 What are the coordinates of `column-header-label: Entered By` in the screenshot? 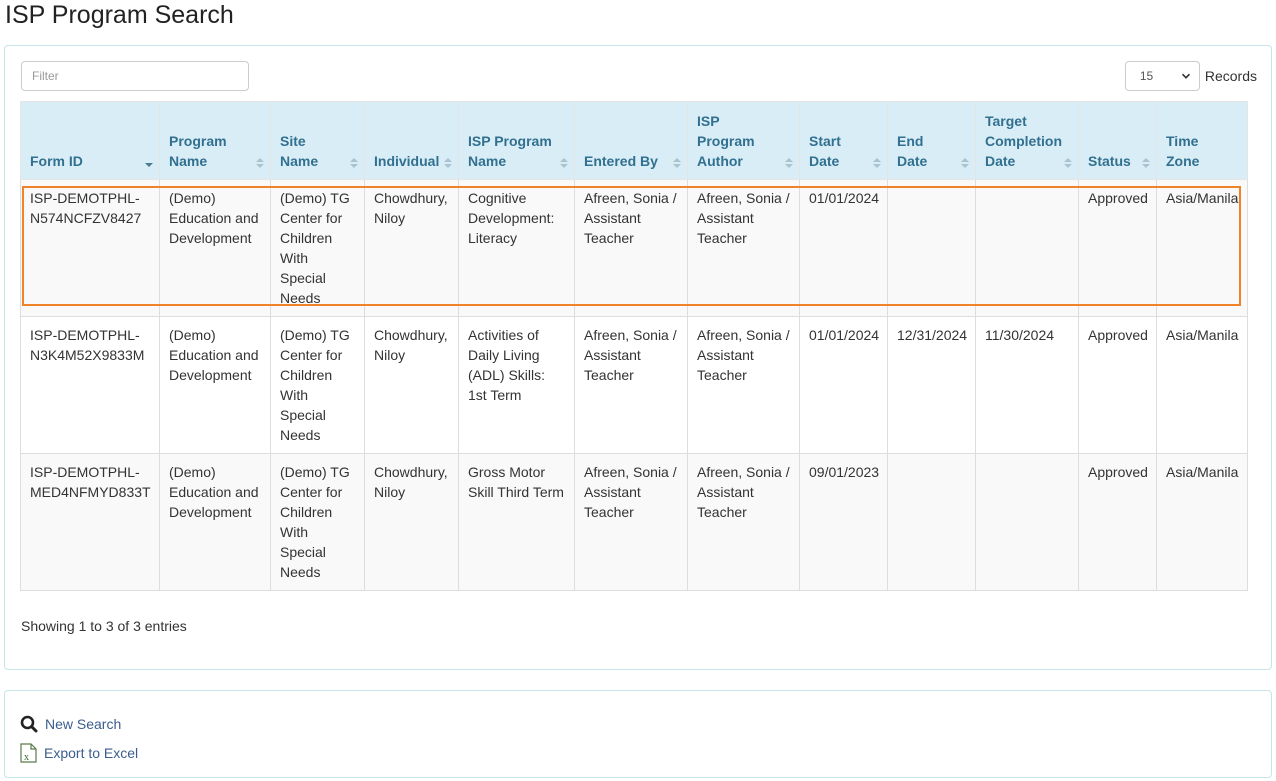 It's located at (621, 161).